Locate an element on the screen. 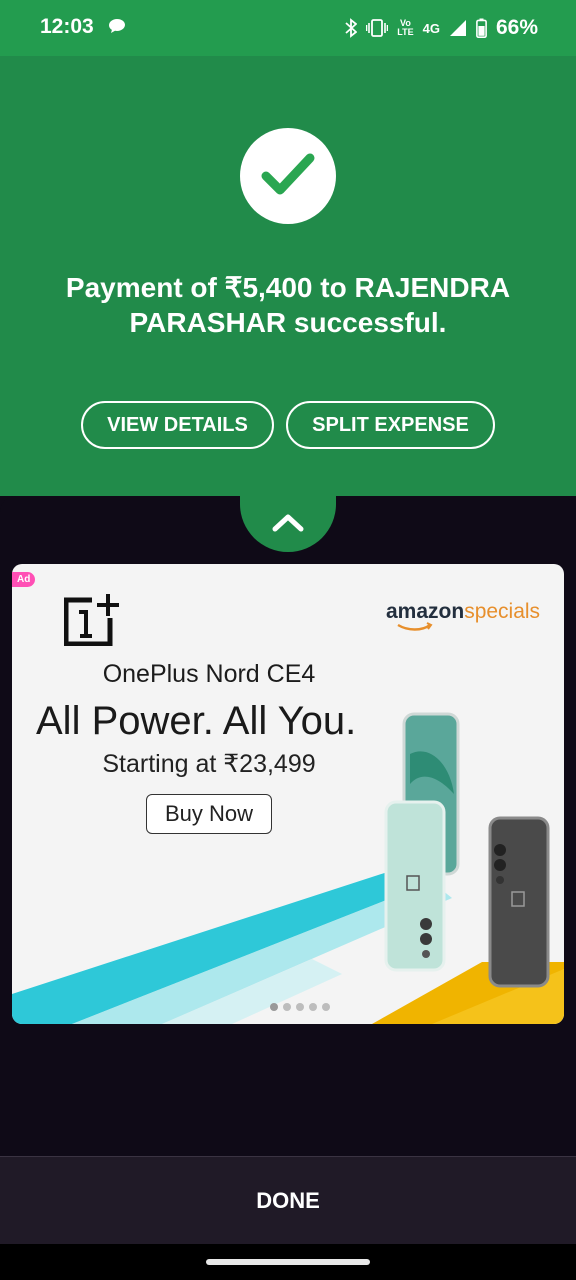 The image size is (576, 1280). battery-icon is located at coordinates (481, 28).